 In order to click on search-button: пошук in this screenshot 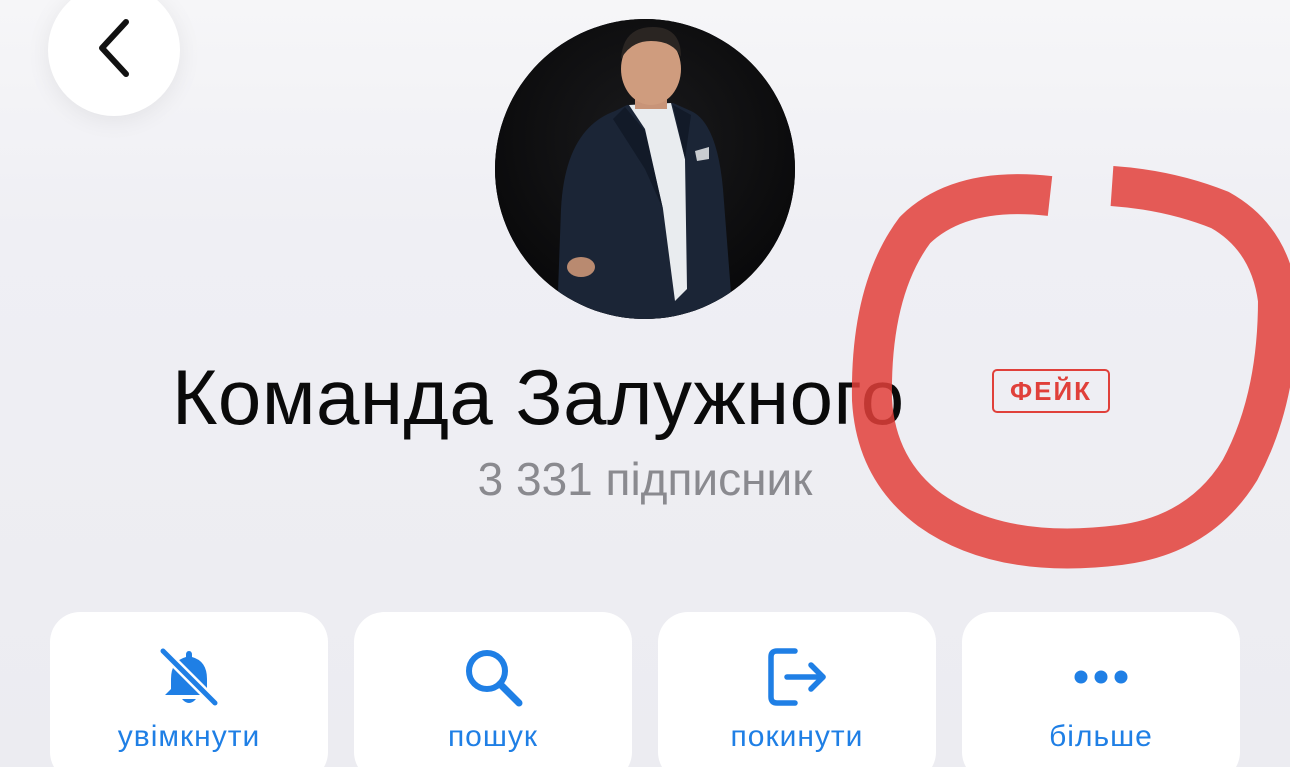, I will do `click(493, 689)`.